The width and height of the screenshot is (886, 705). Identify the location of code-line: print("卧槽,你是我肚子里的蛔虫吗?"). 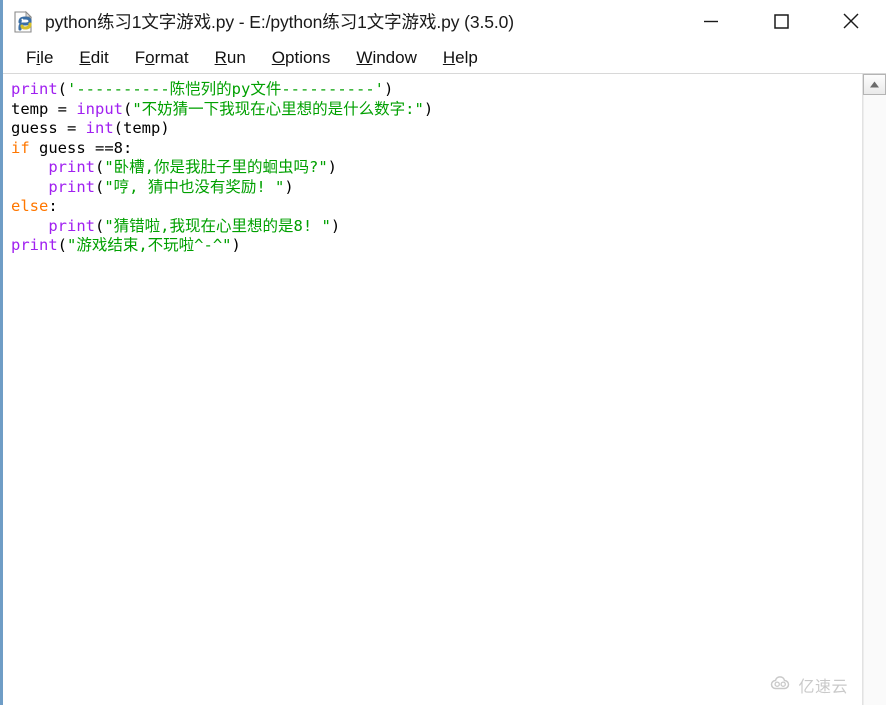
(436, 168).